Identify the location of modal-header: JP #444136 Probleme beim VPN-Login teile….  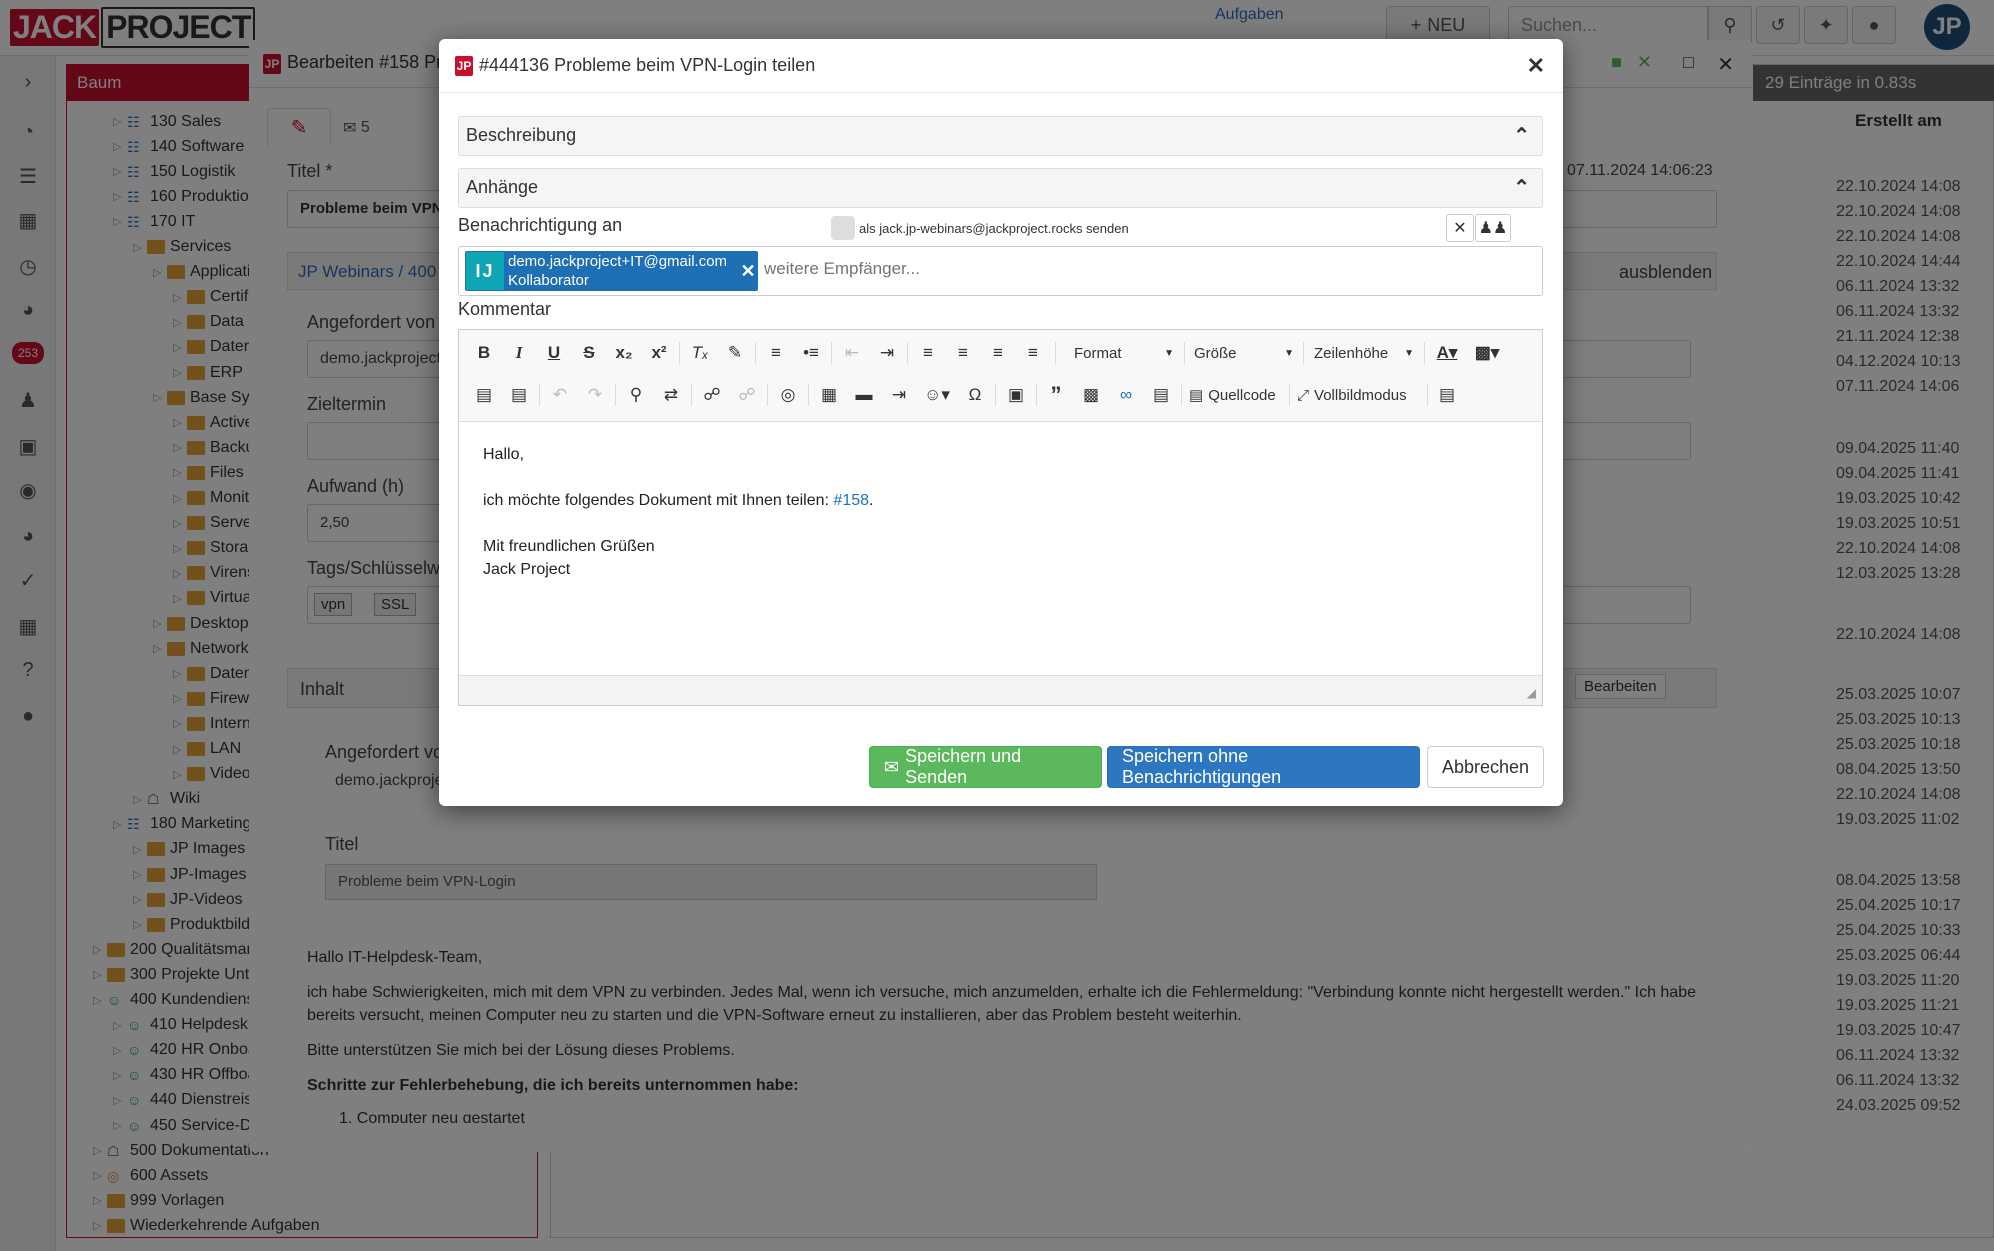
(1001, 66).